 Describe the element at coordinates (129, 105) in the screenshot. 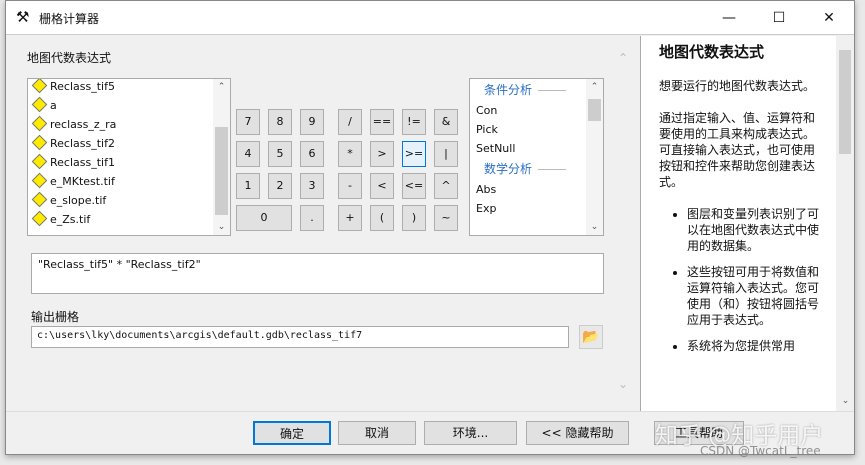

I see `layer-item: a` at that location.